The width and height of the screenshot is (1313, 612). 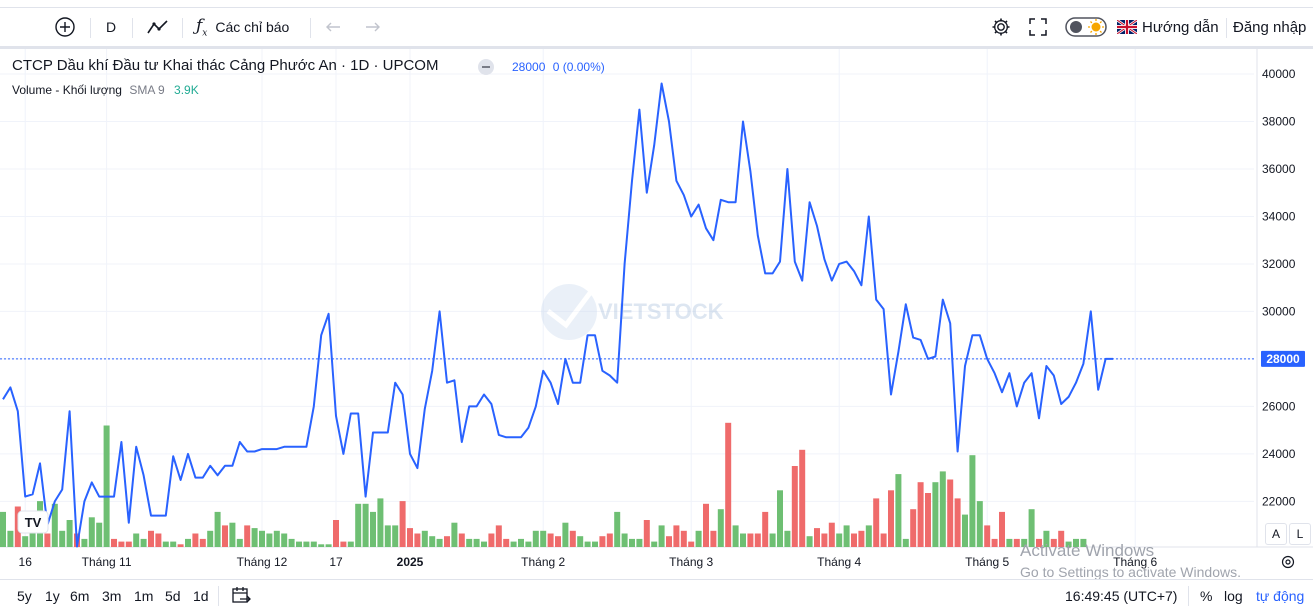 I want to click on range-3m-button: 3m, so click(x=111, y=596).